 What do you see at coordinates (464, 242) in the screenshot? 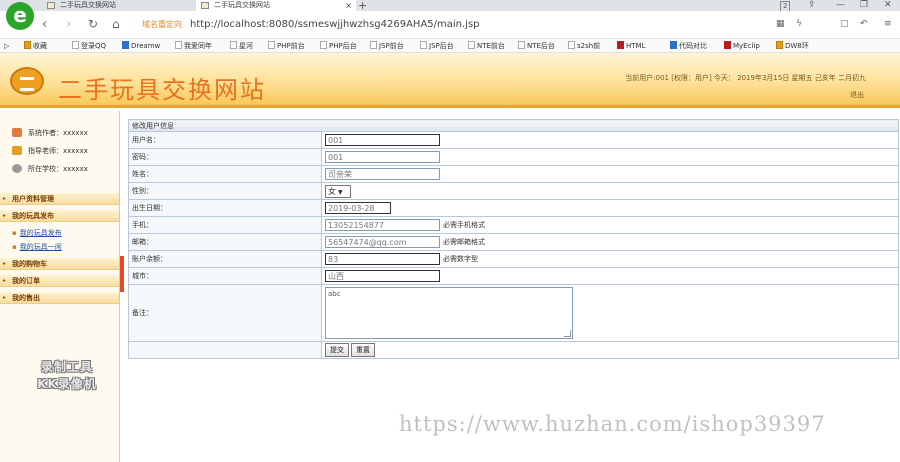
I see `email-hint: 必需邮箱格式` at bounding box center [464, 242].